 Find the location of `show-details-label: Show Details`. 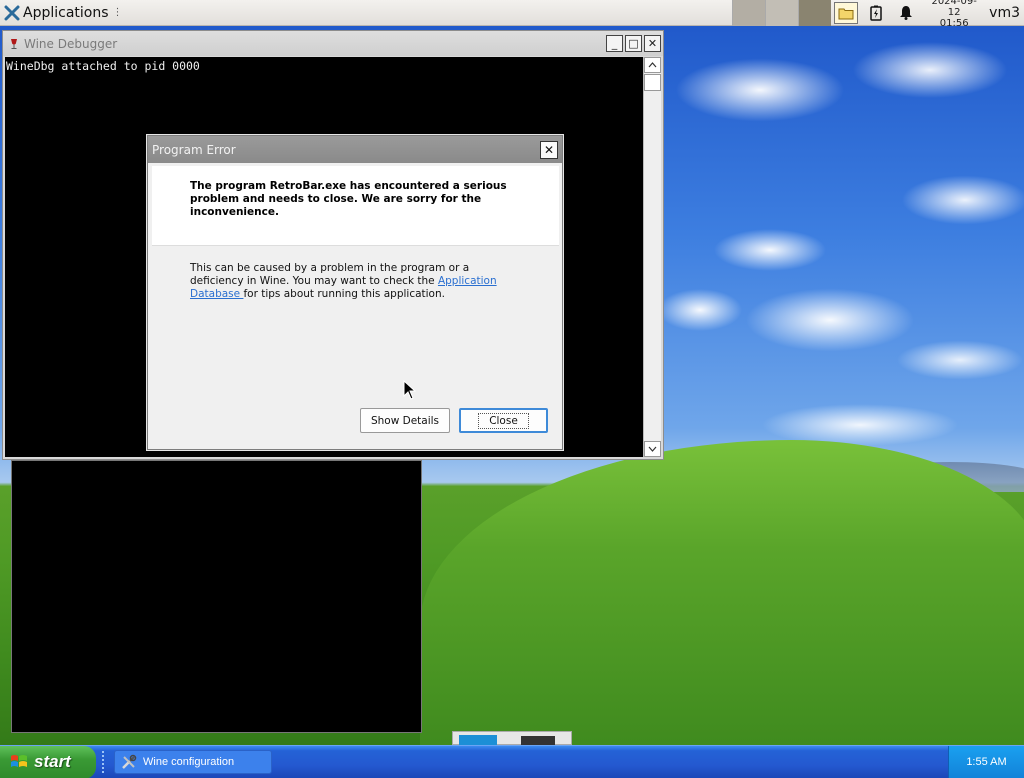

show-details-label: Show Details is located at coordinates (405, 420).